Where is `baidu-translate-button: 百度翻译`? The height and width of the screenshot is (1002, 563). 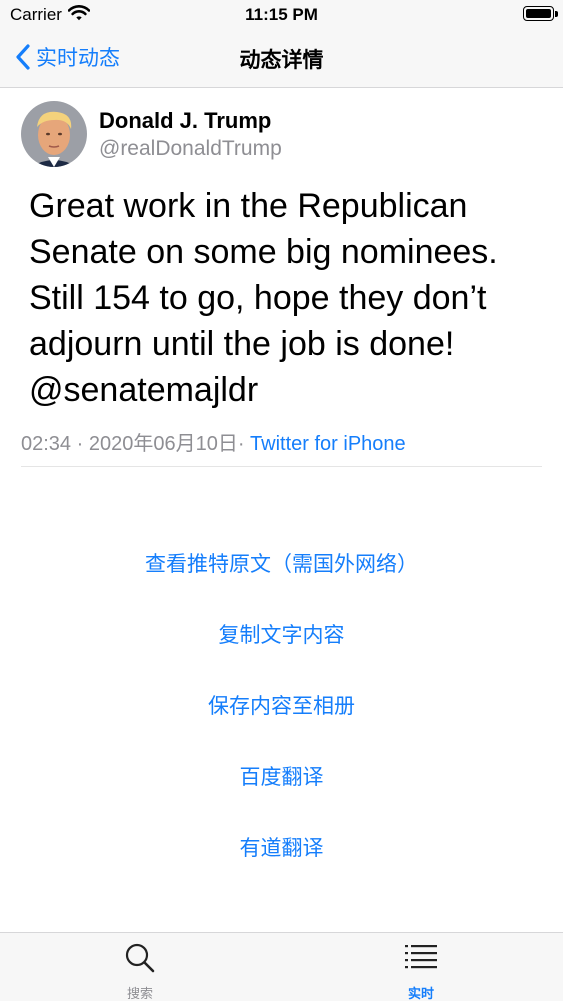
baidu-translate-button: 百度翻译 is located at coordinates (281, 784).